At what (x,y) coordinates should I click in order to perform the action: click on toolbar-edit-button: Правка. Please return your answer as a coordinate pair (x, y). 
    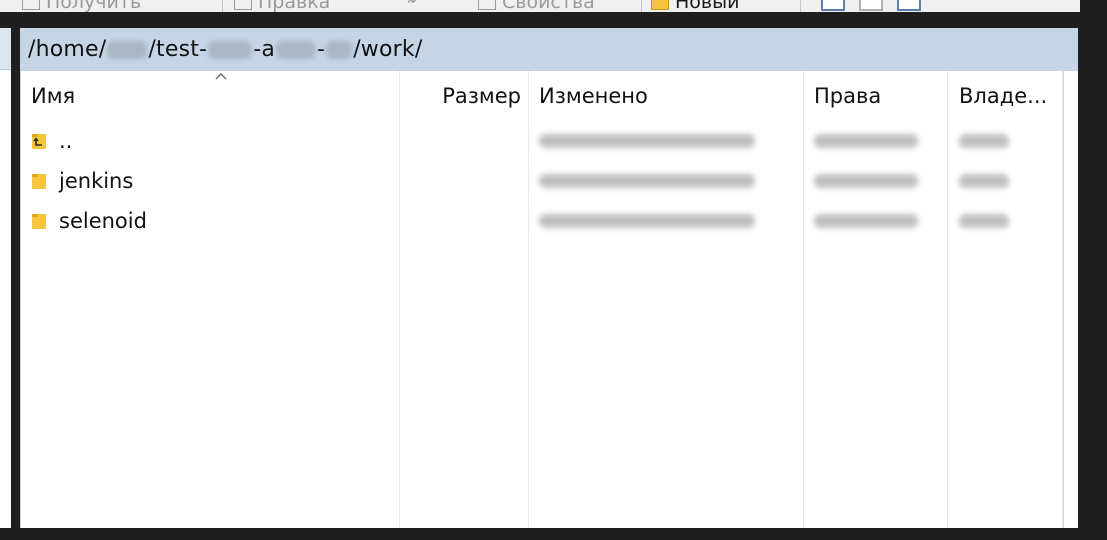
    Looking at the image, I should click on (282, 6).